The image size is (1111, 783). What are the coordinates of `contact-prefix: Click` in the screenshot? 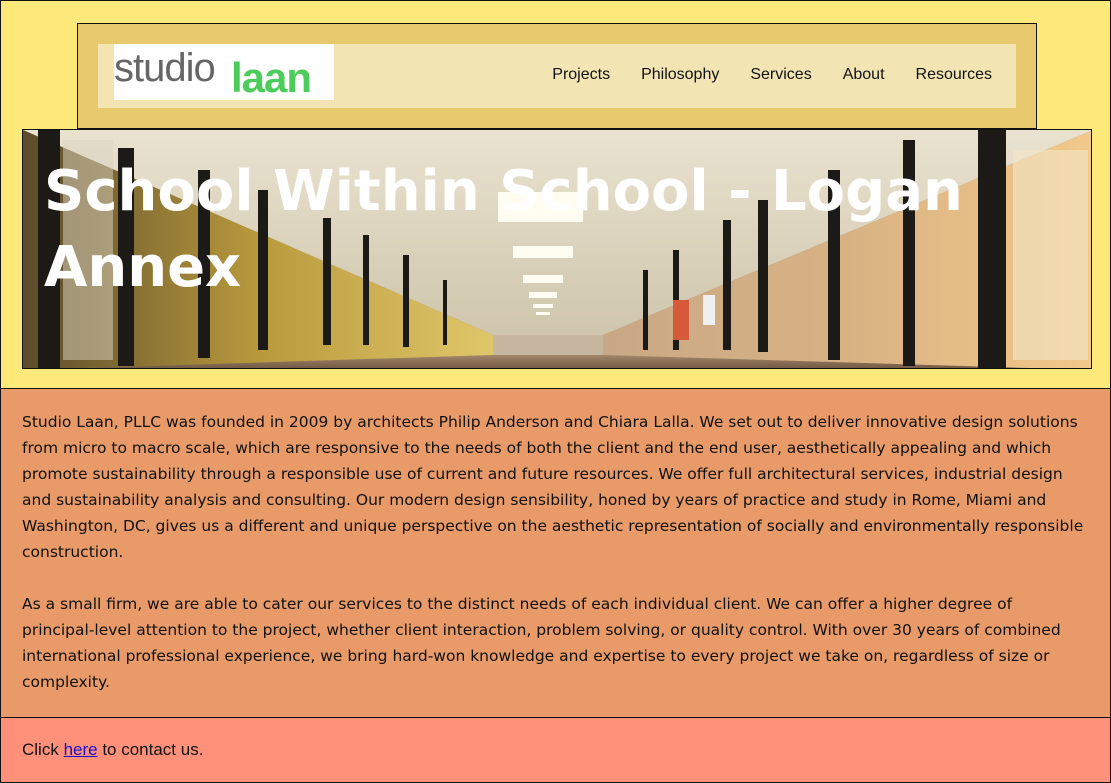 It's located at (43, 749).